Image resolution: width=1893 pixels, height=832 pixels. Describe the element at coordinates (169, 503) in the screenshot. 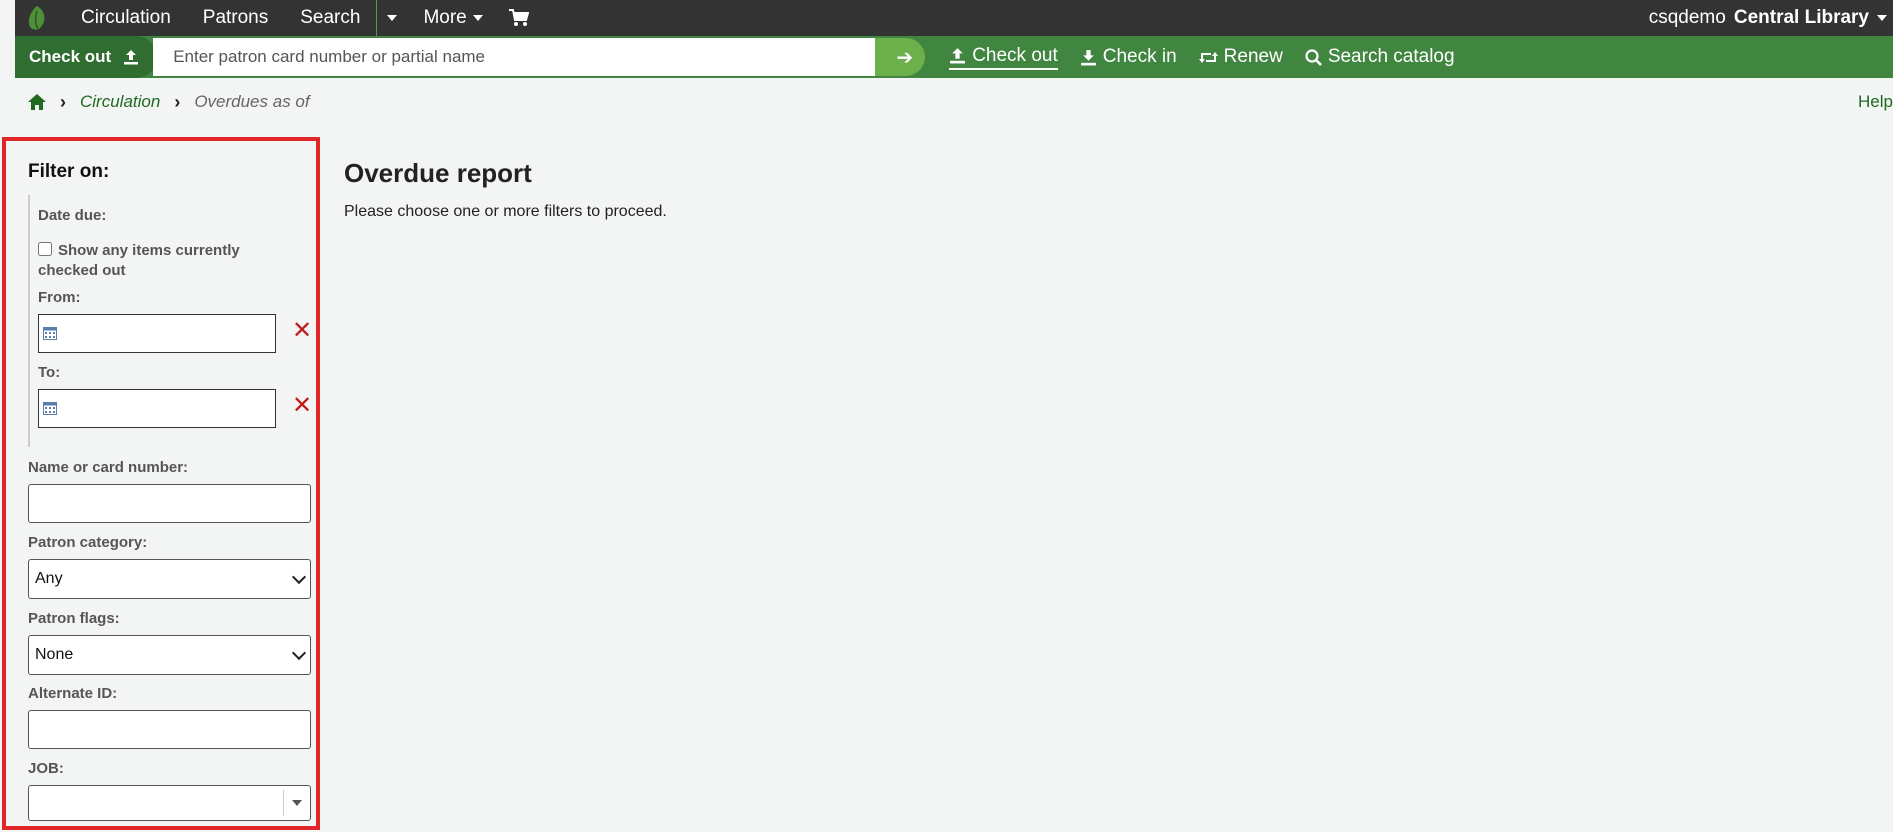

I see `name-or-card-input` at that location.